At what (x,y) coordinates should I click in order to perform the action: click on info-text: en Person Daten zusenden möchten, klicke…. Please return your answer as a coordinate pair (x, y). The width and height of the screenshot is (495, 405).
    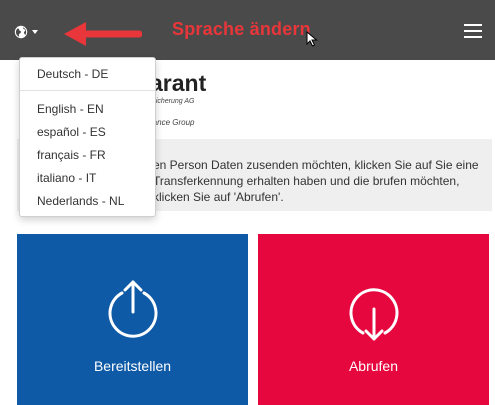
    Looking at the image, I should click on (316, 181).